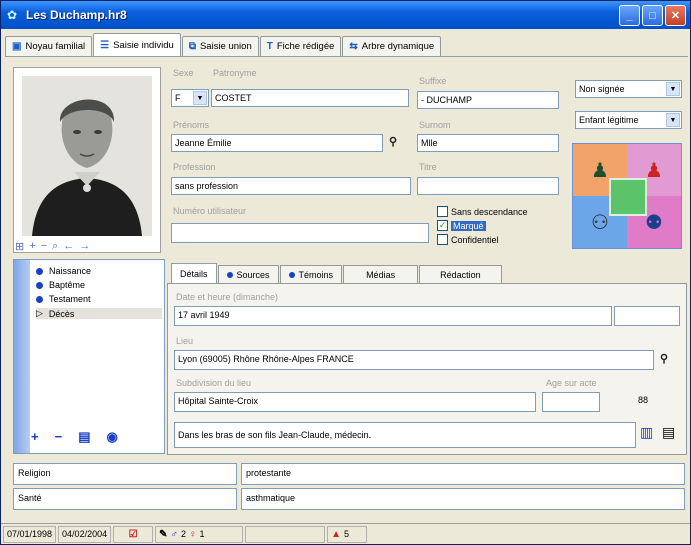 Image resolution: width=691 pixels, height=545 pixels. Describe the element at coordinates (428, 167) in the screenshot. I see `titre-label: Titre` at that location.